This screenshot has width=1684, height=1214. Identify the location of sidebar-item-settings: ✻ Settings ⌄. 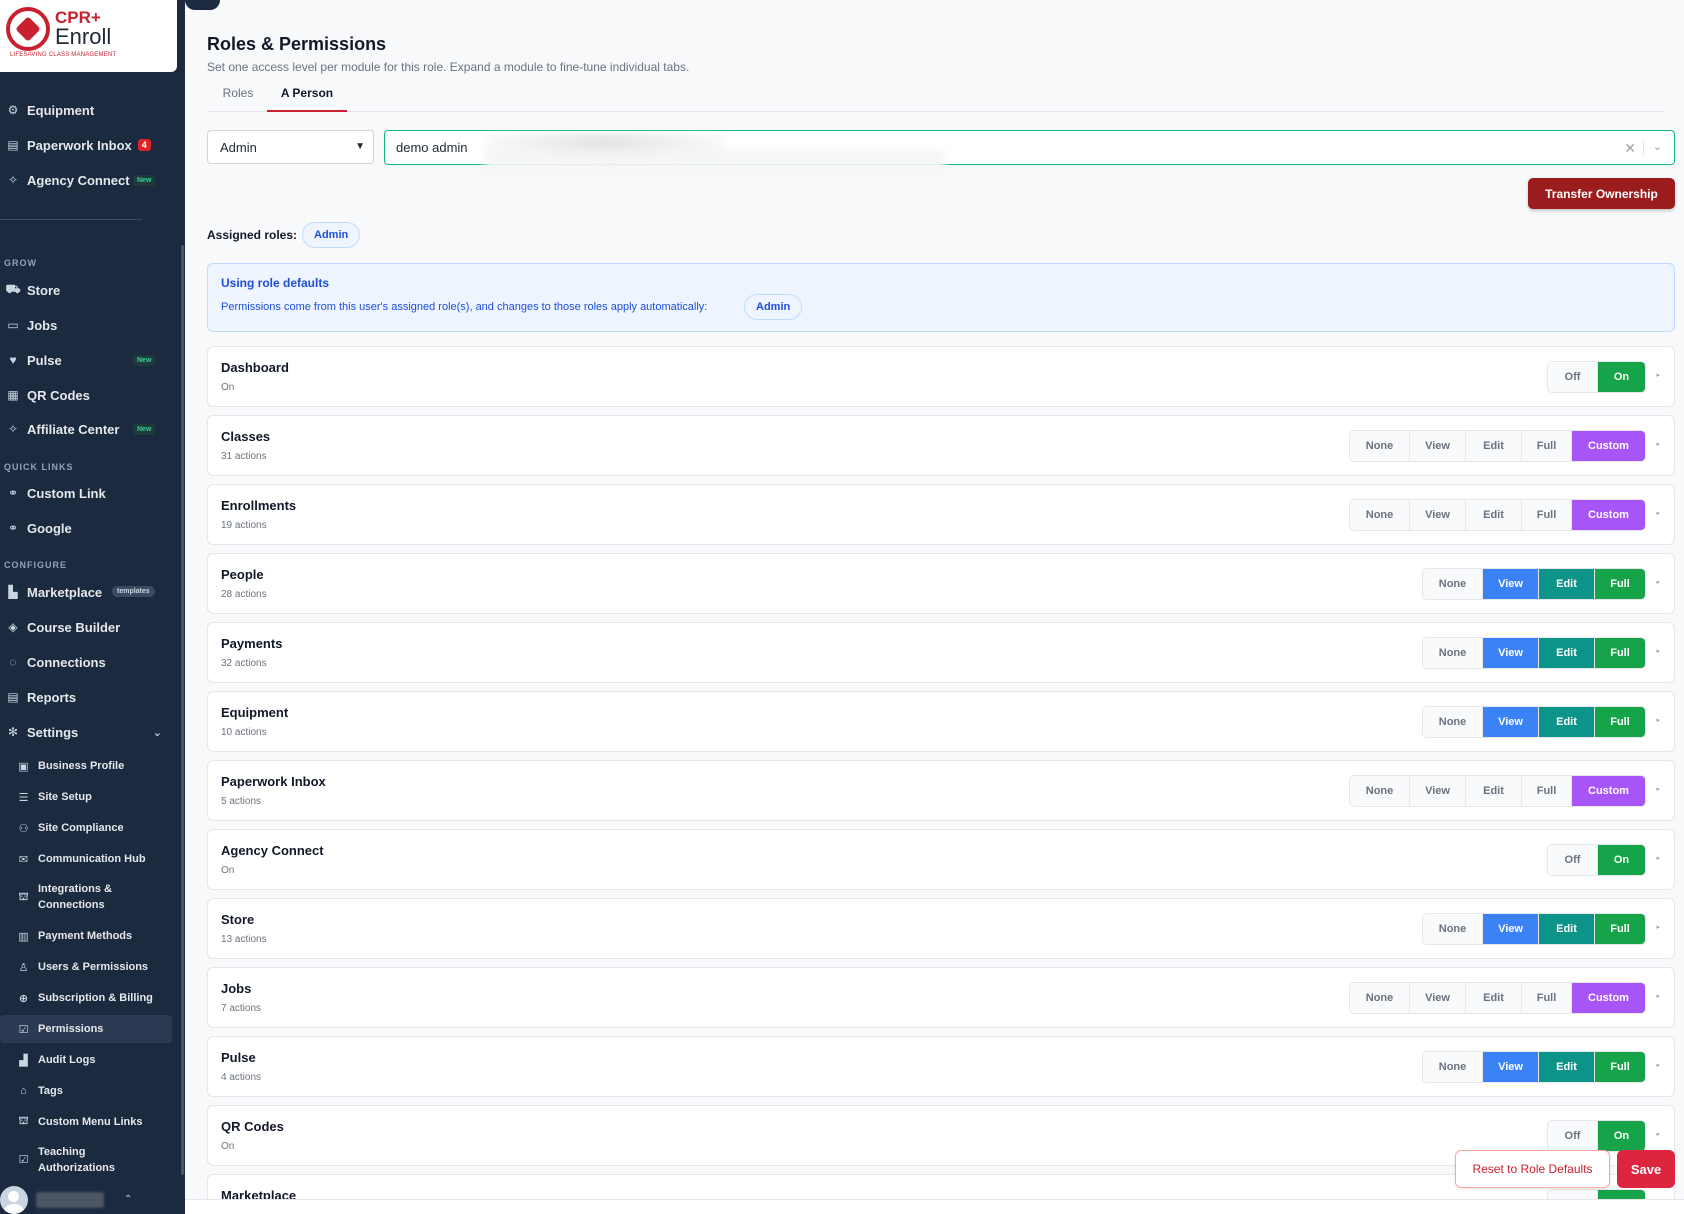
(85, 732).